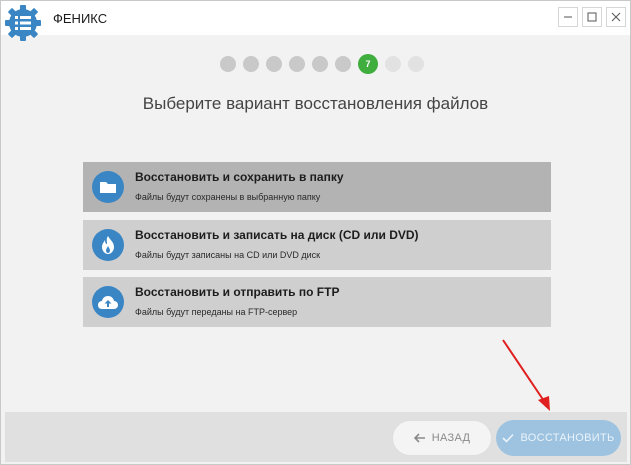 The width and height of the screenshot is (631, 465). What do you see at coordinates (451, 438) in the screenshot?
I see `back-button-label: НАЗАД` at bounding box center [451, 438].